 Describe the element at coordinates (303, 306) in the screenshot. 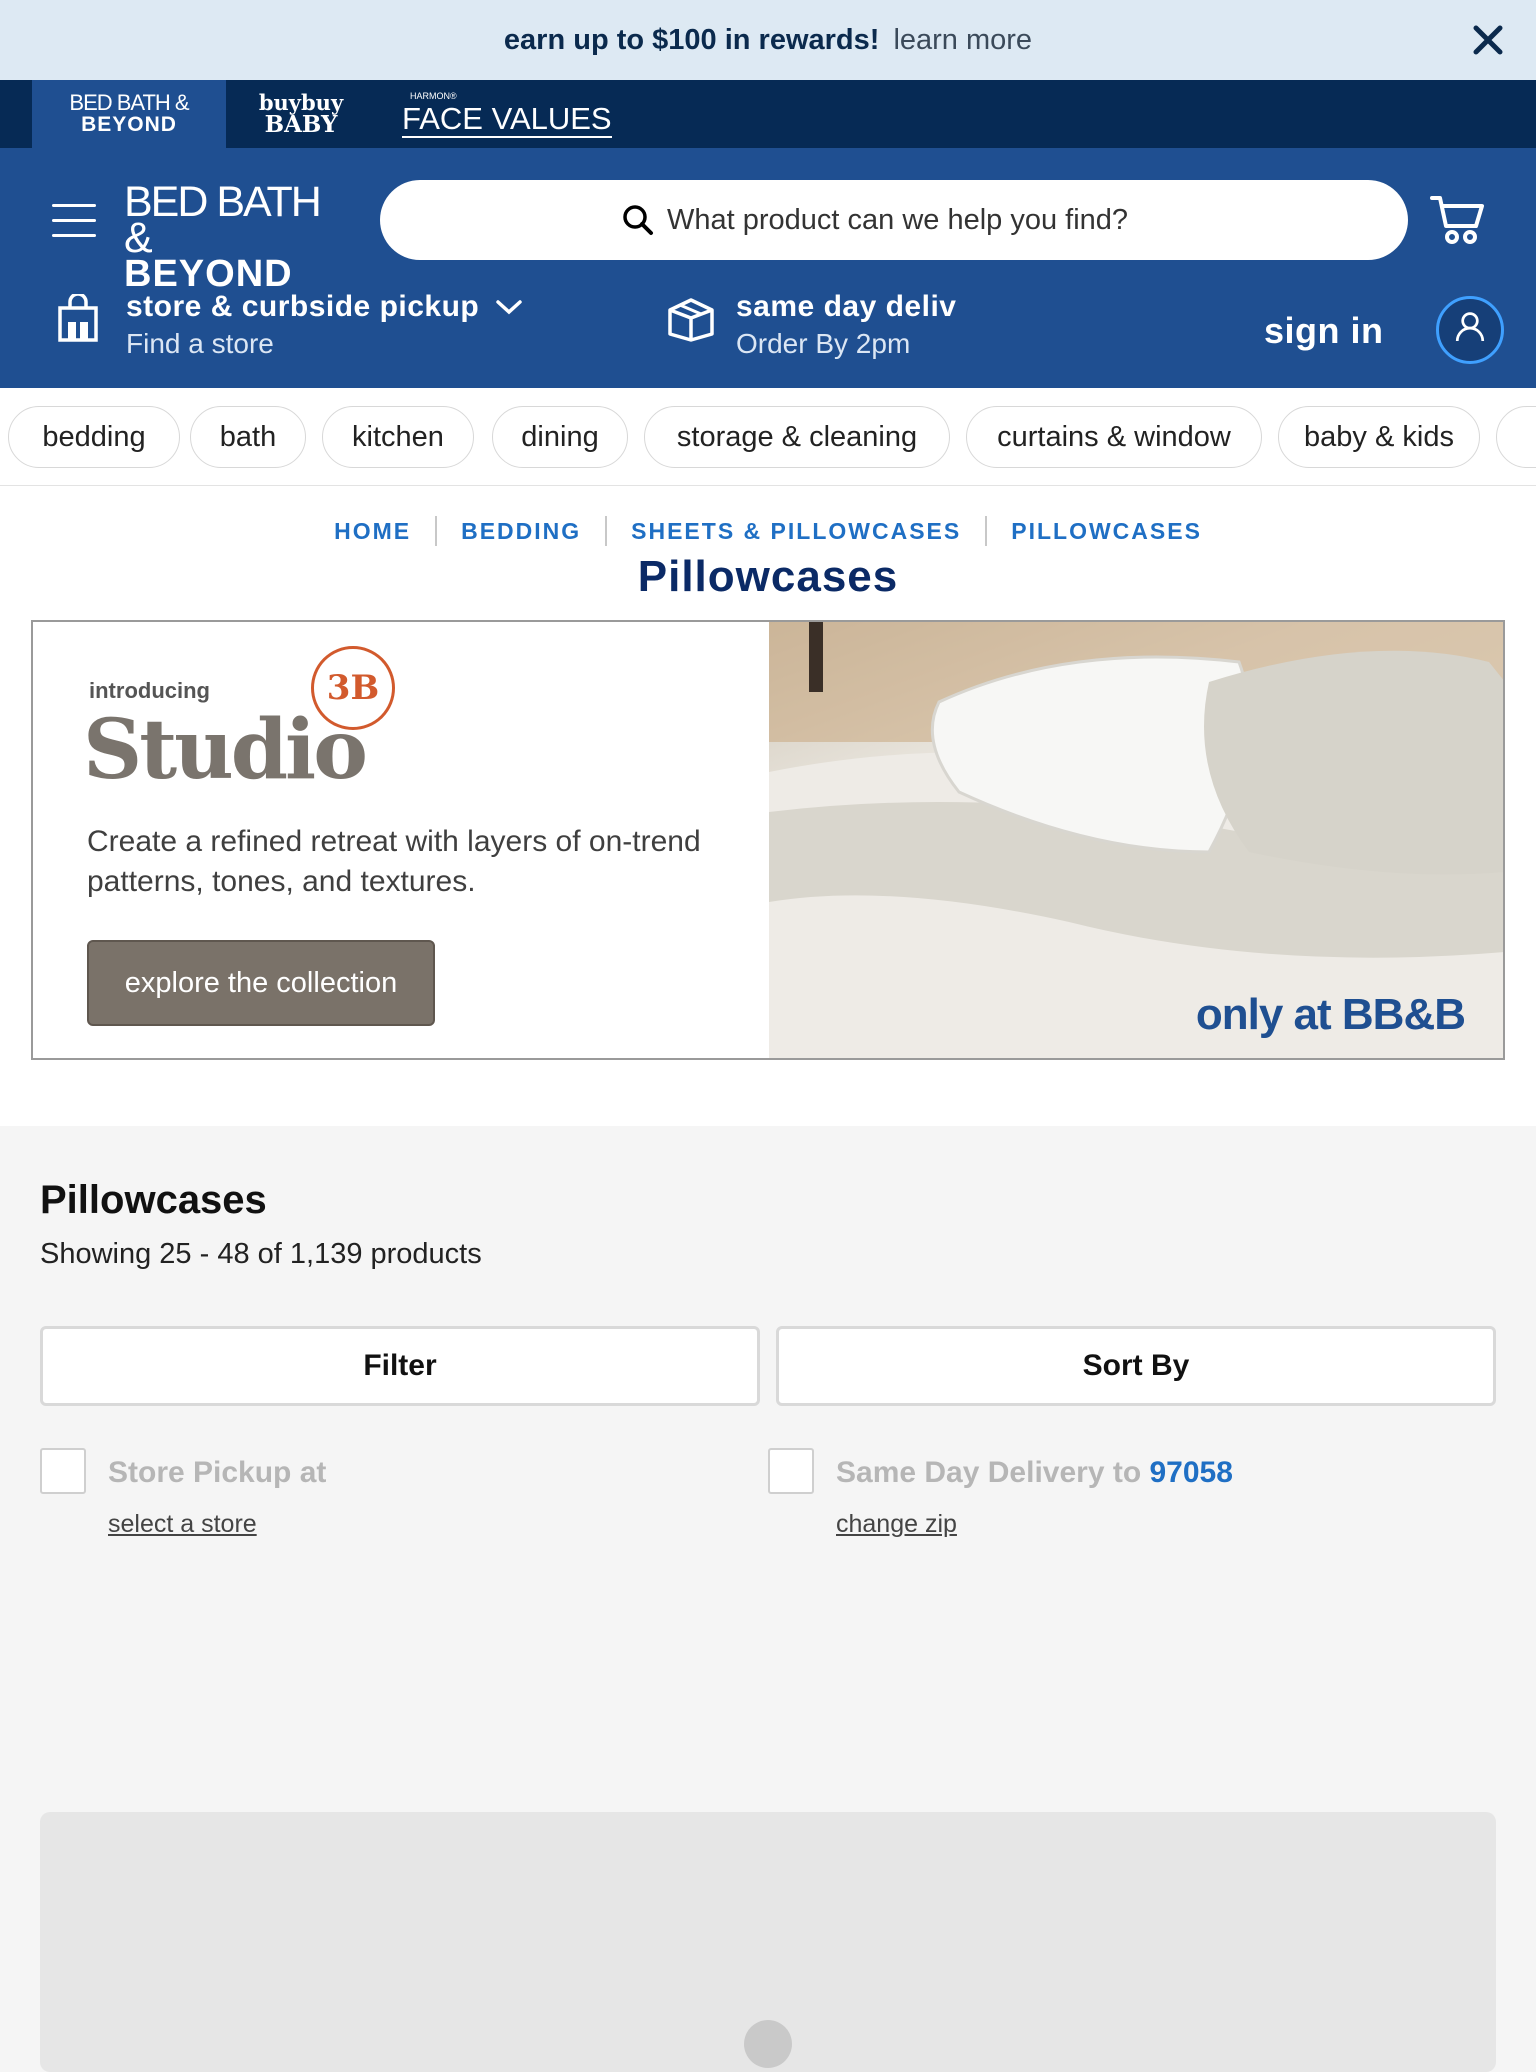

I see `pickup-title: store & curbside pickup` at that location.